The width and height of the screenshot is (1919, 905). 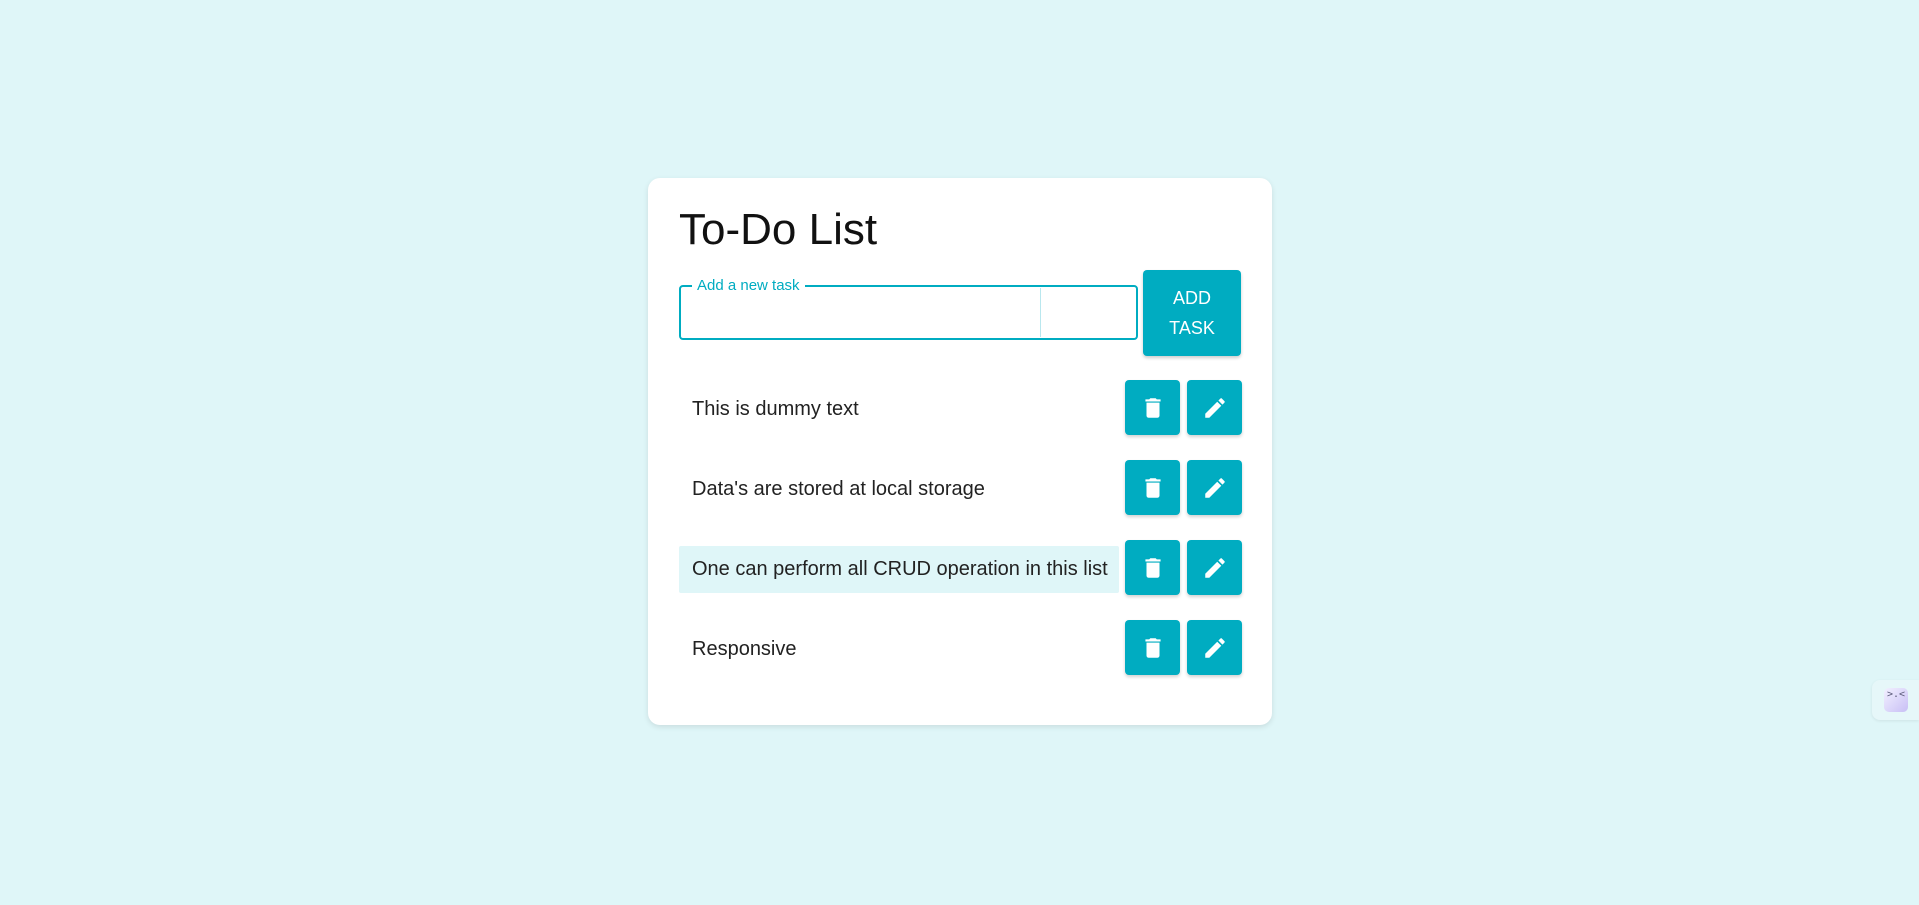 I want to click on new-task-input, so click(x=860, y=312).